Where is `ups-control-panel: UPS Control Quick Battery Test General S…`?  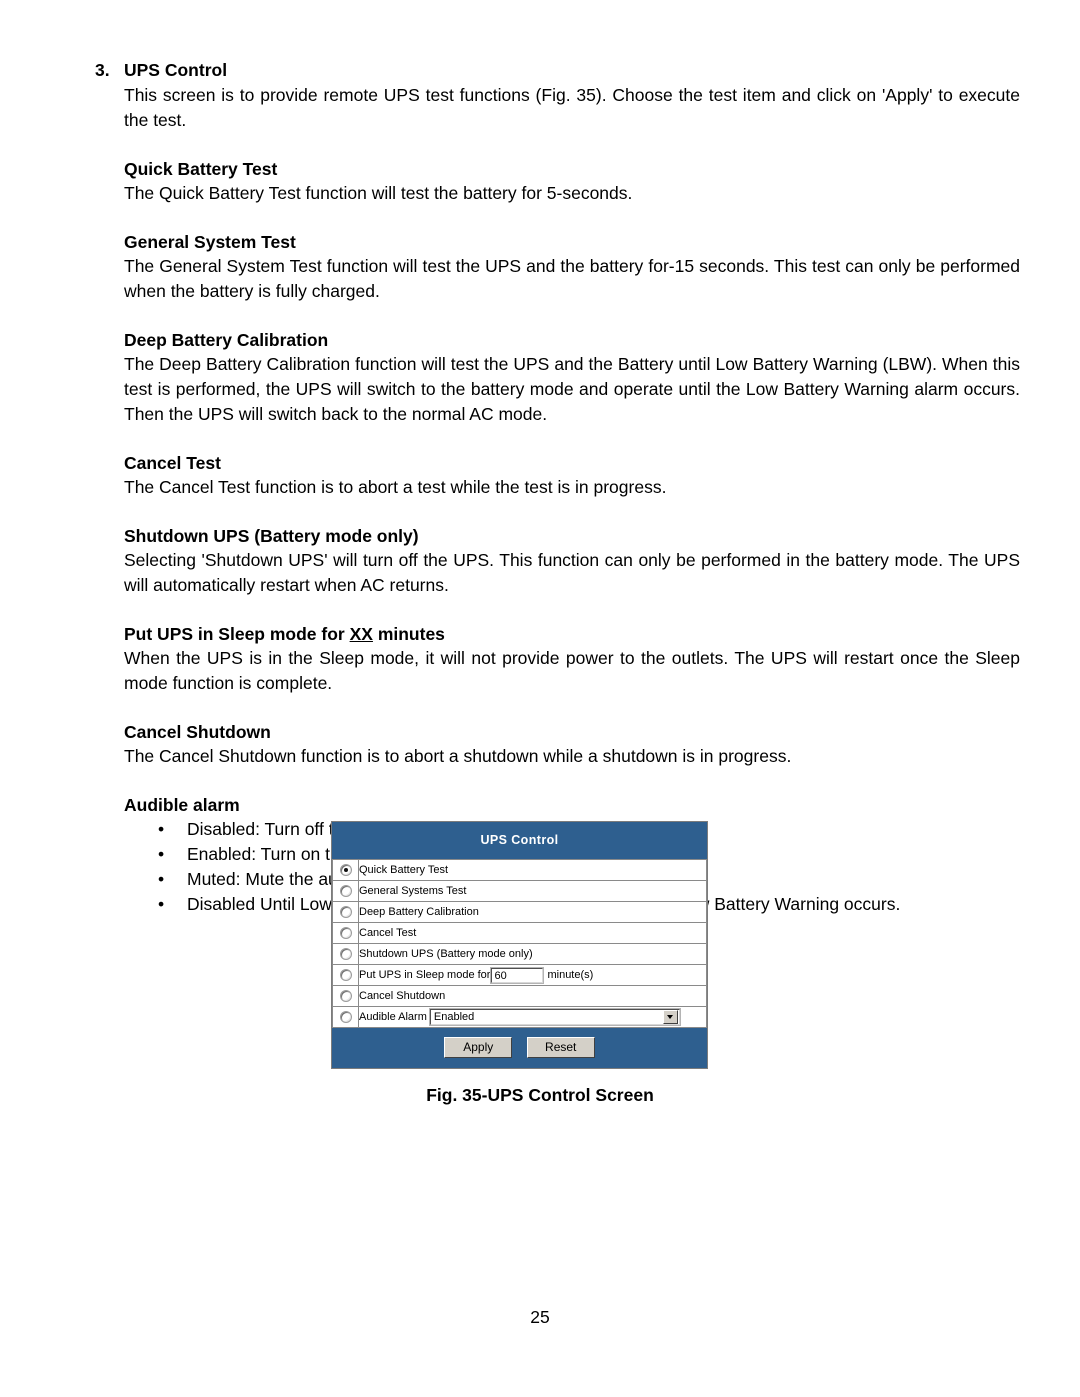
ups-control-panel: UPS Control Quick Battery Test General S… is located at coordinates (519, 945).